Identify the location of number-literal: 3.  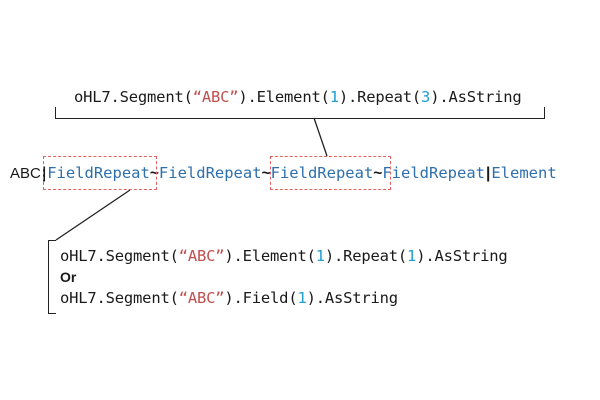
(426, 97).